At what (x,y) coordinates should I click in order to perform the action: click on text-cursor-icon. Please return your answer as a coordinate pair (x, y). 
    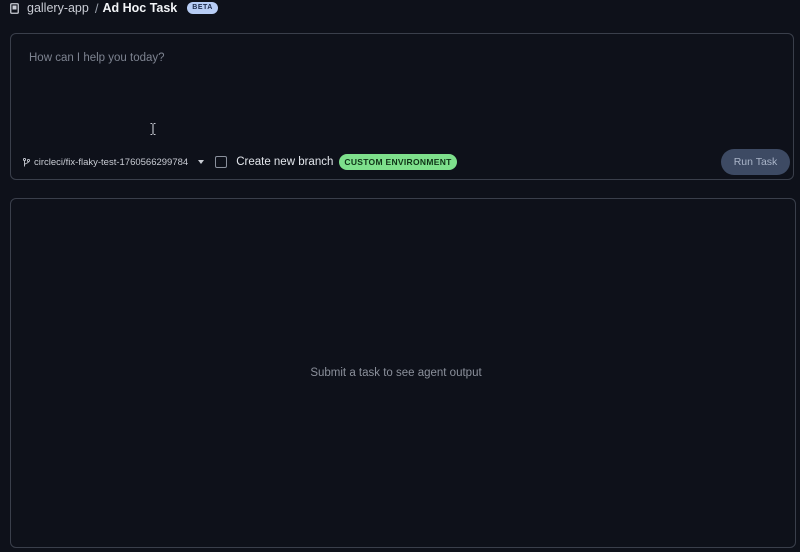
    Looking at the image, I should click on (153, 129).